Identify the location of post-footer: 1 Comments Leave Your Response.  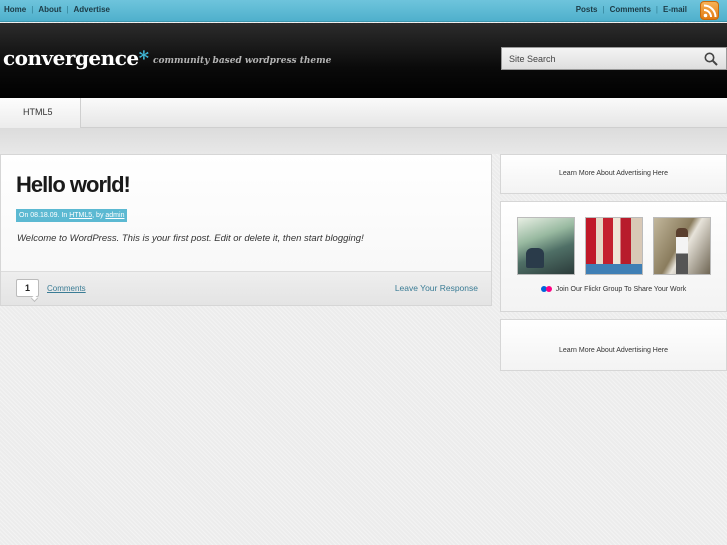
(246, 288).